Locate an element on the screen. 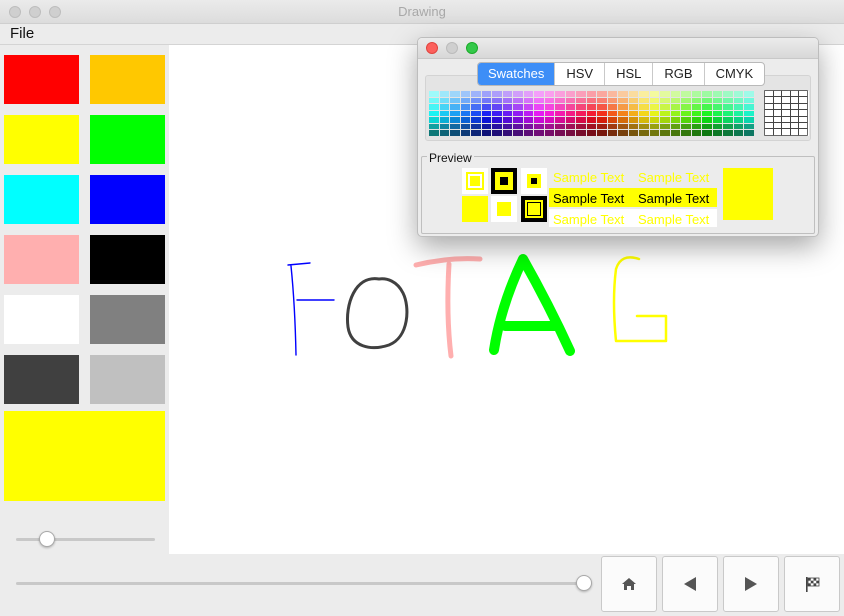 Image resolution: width=844 pixels, height=616 pixels. file-menu: File is located at coordinates (22, 33).